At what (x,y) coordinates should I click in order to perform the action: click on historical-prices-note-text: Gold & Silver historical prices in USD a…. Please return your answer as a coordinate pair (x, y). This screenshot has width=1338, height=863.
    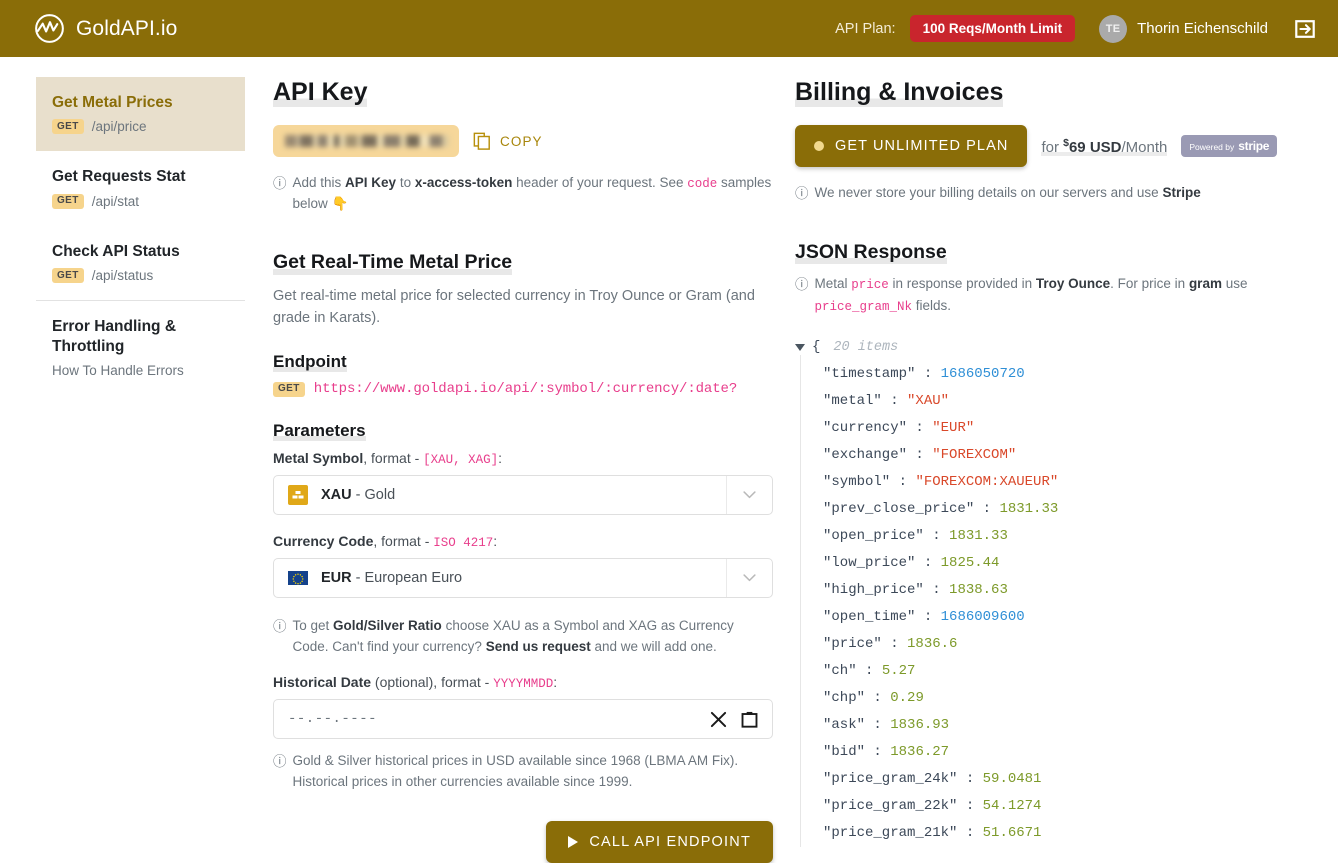
    Looking at the image, I should click on (515, 771).